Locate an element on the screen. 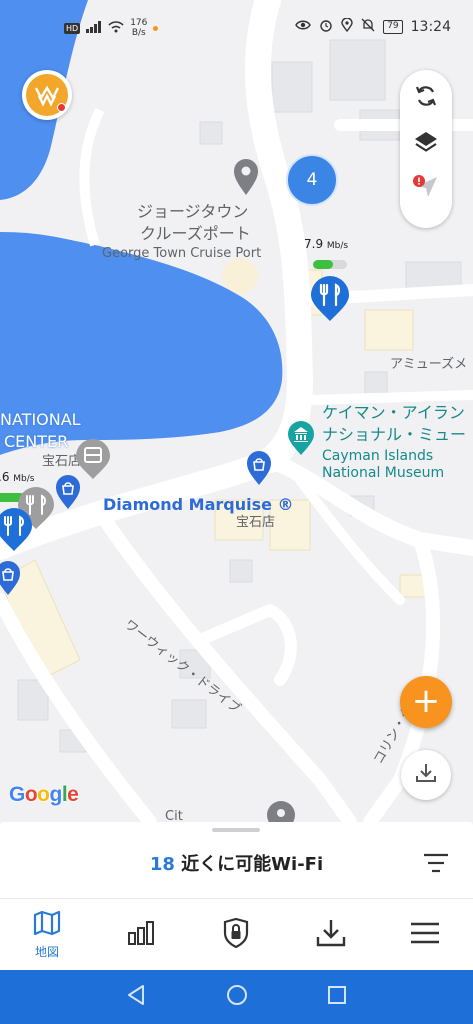  location-arrow-icon is located at coordinates (426, 190).